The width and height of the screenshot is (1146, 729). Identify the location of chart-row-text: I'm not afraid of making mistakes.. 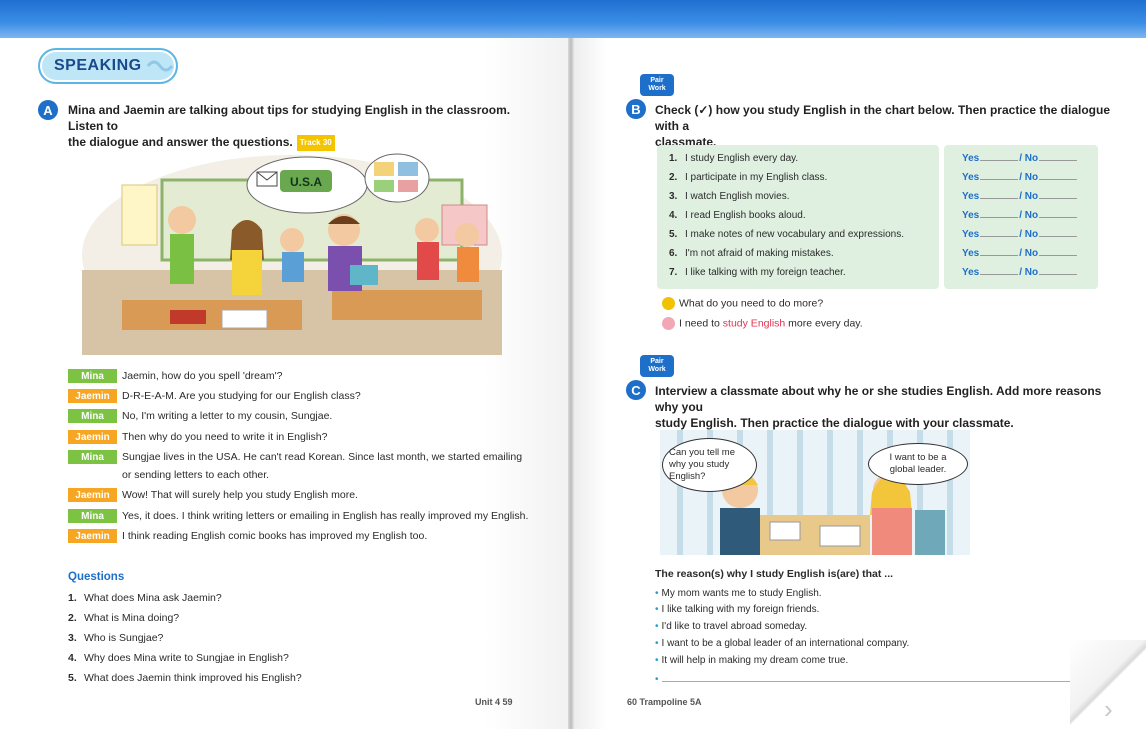
(759, 253).